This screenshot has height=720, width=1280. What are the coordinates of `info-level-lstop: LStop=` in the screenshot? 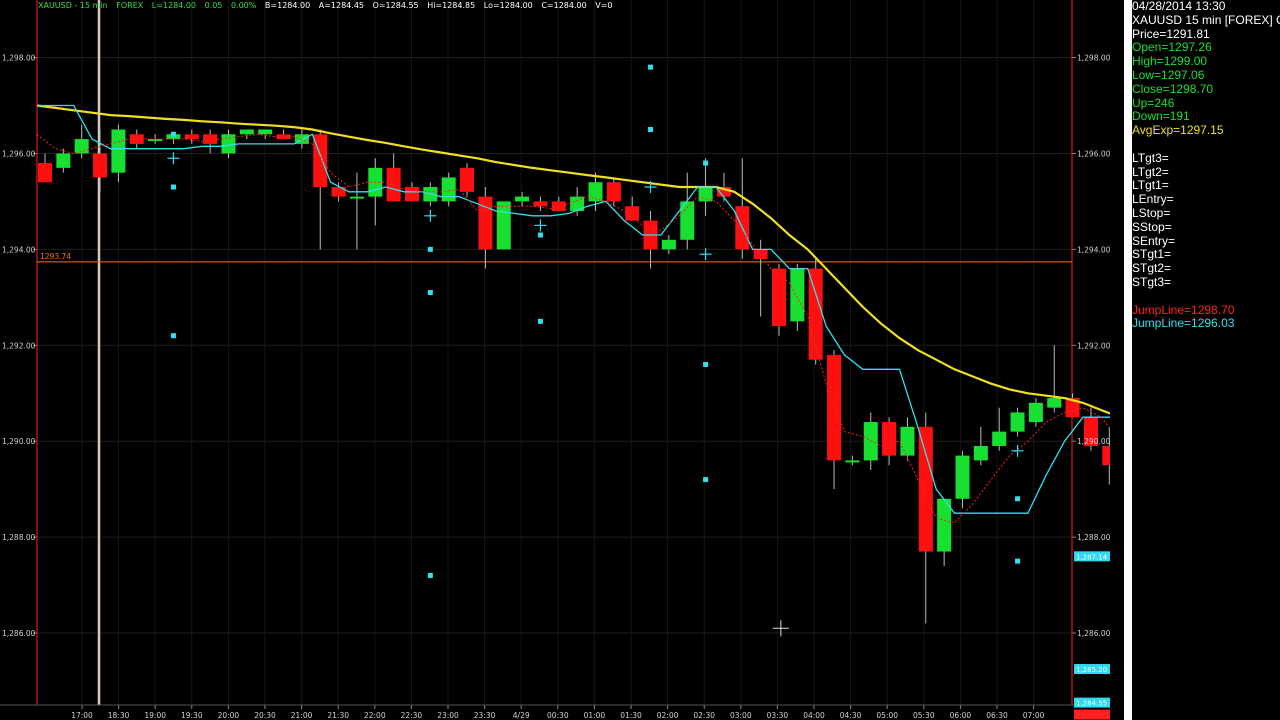 It's located at (1151, 212).